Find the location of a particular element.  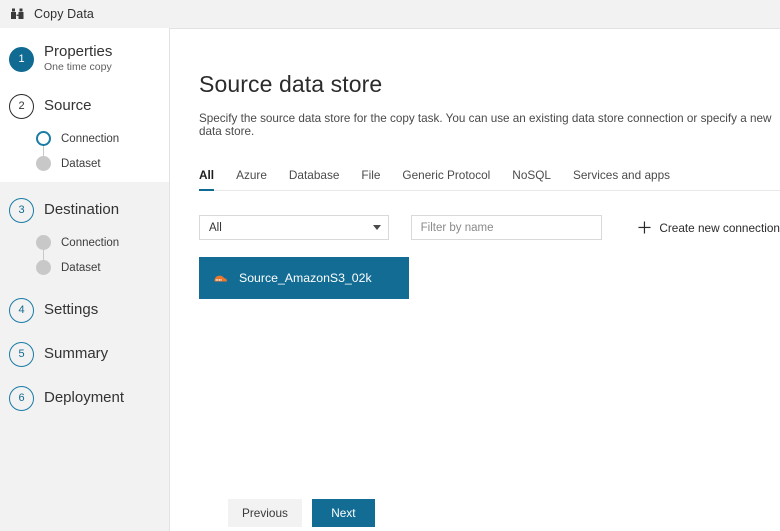

sidebar-item-deployment: 6 Deployment is located at coordinates (84, 398).